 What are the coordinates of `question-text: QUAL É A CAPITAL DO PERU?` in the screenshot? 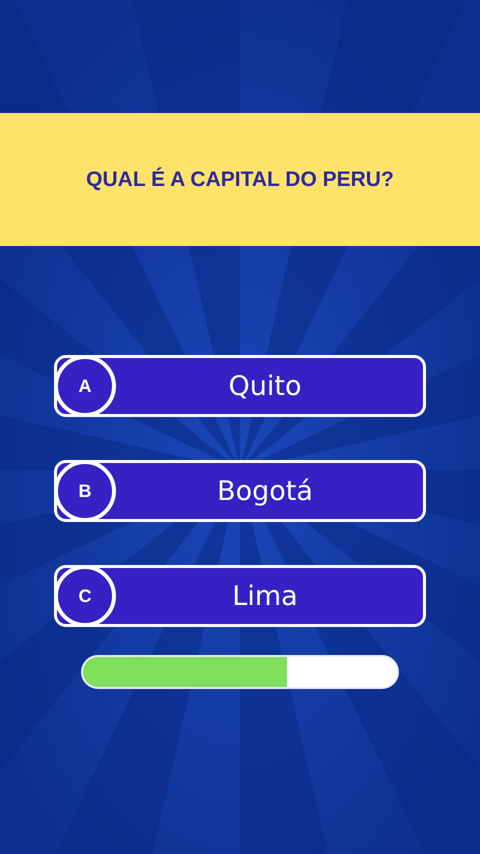 It's located at (240, 180).